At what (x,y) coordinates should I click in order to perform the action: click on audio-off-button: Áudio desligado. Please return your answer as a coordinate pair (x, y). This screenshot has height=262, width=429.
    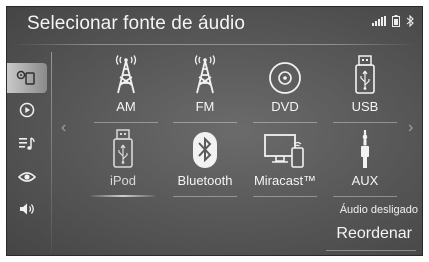
    Looking at the image, I should click on (379, 210).